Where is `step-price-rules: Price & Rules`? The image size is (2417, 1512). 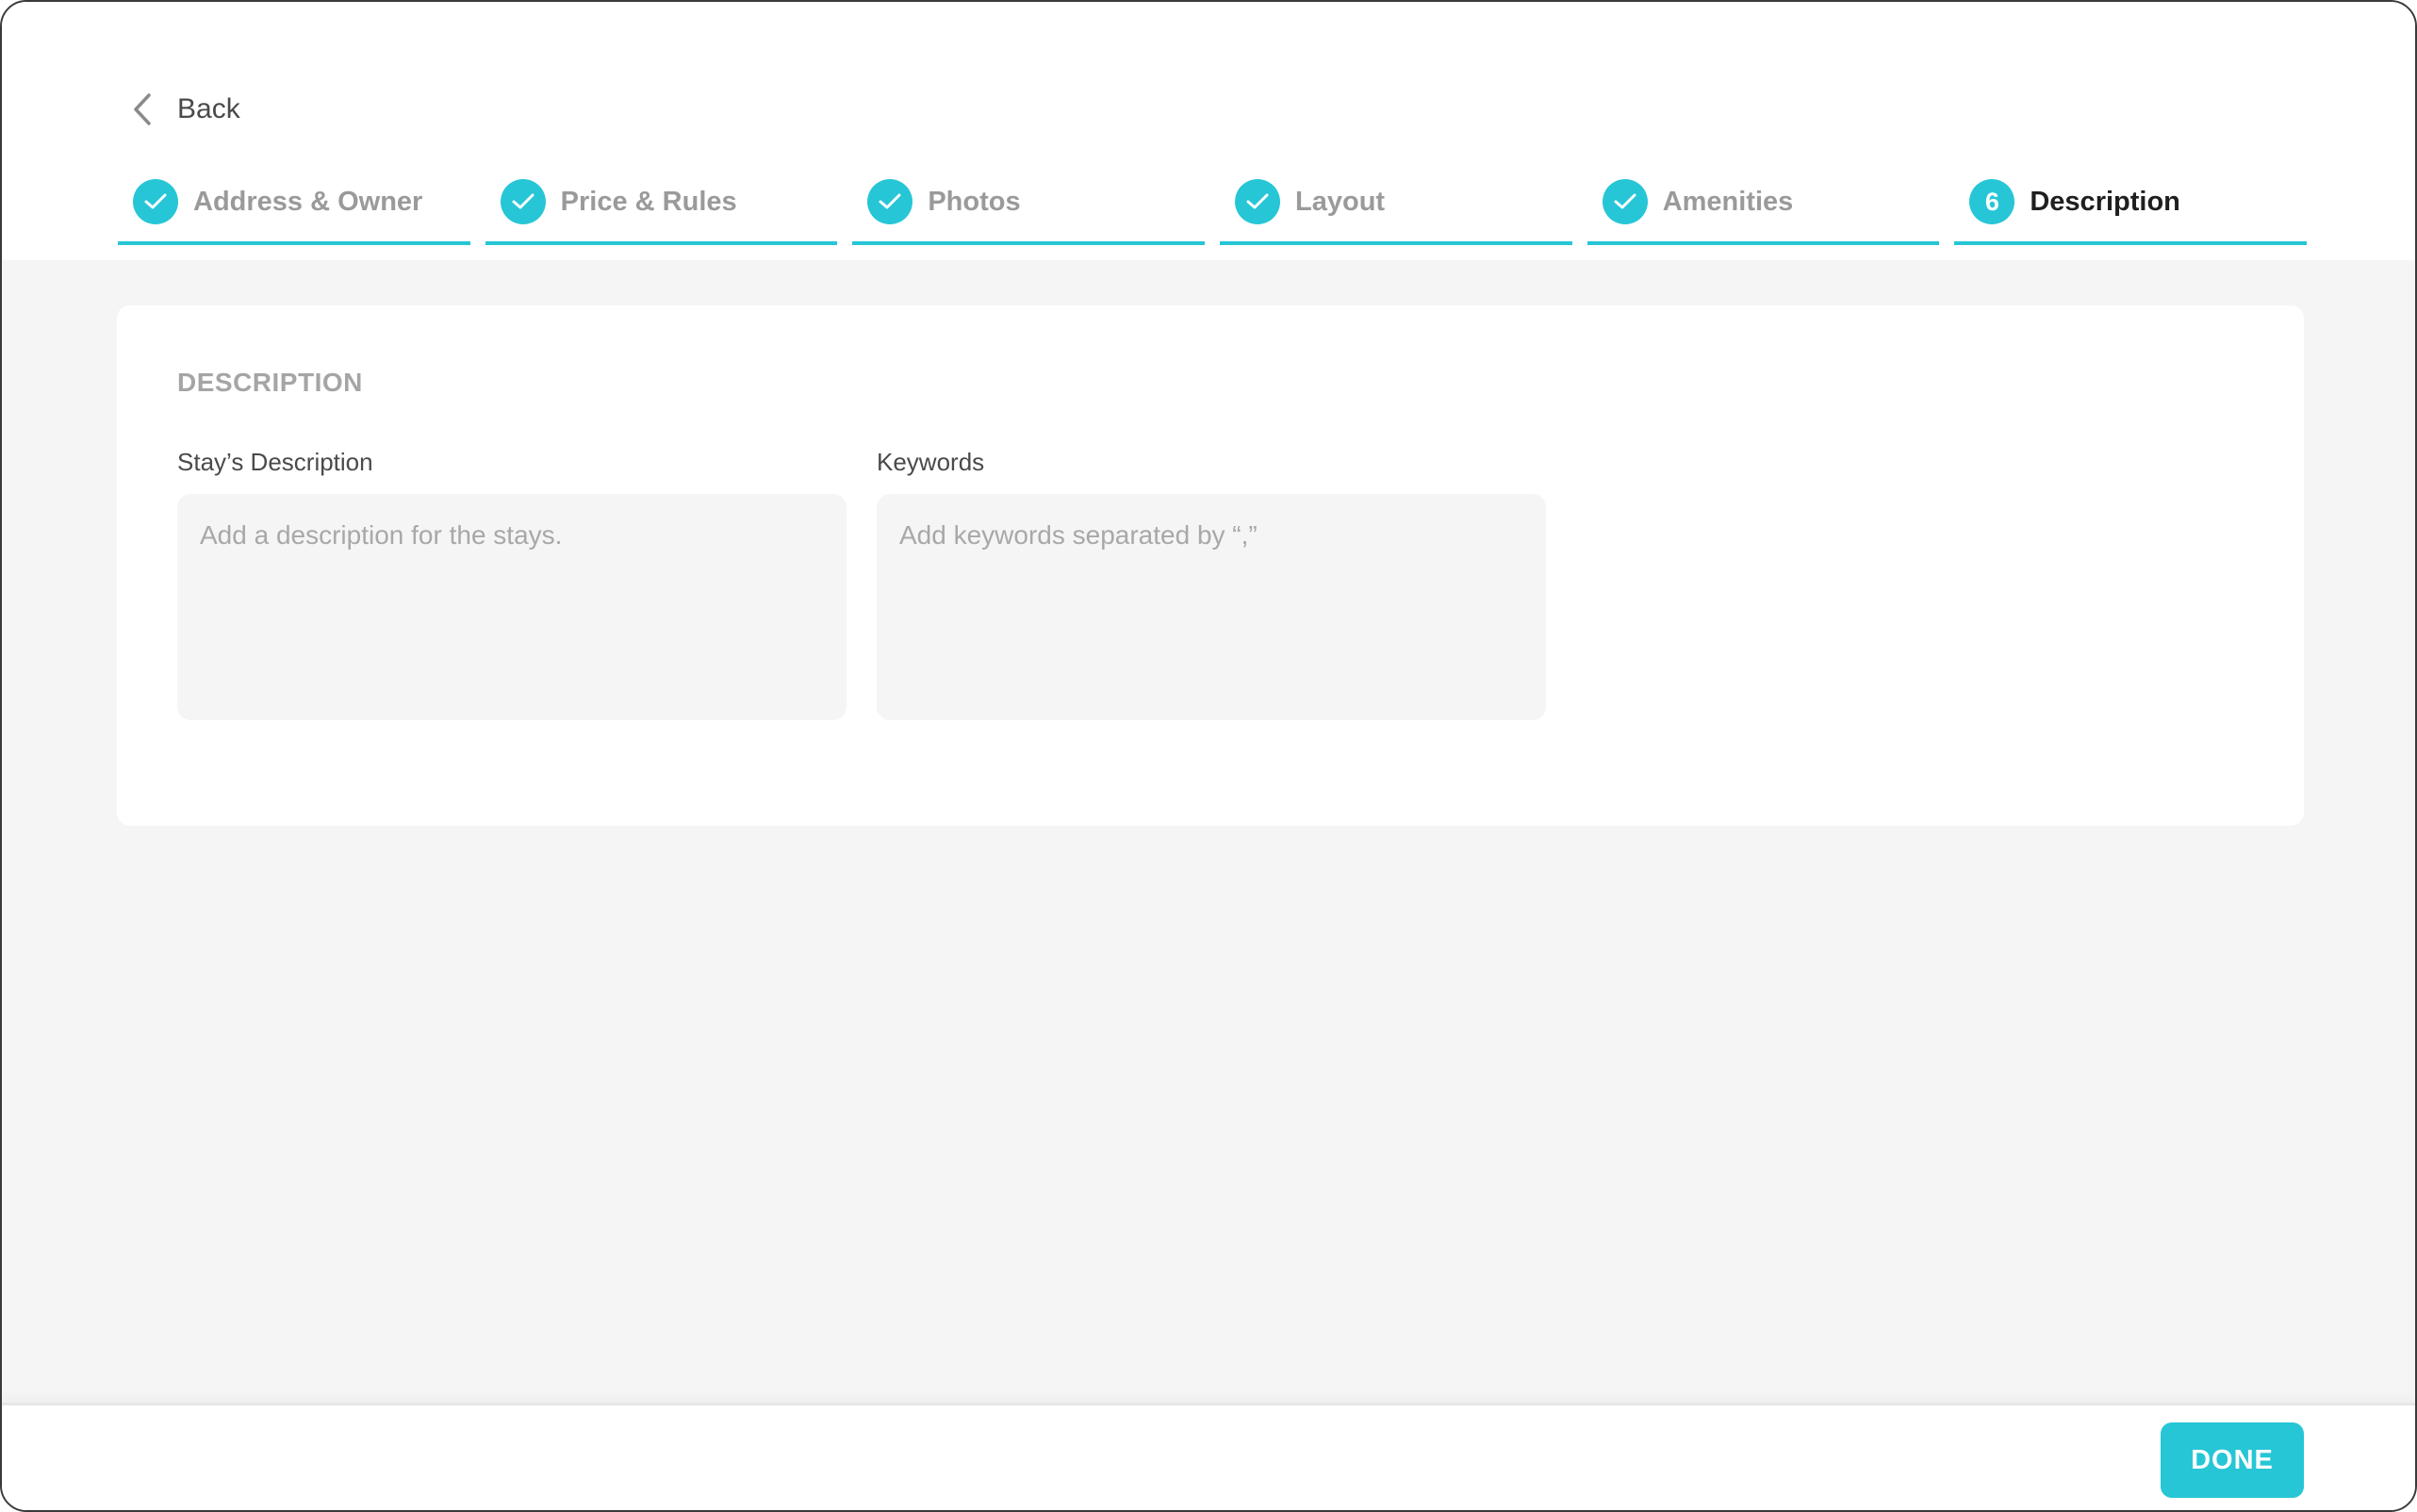 step-price-rules: Price & Rules is located at coordinates (661, 207).